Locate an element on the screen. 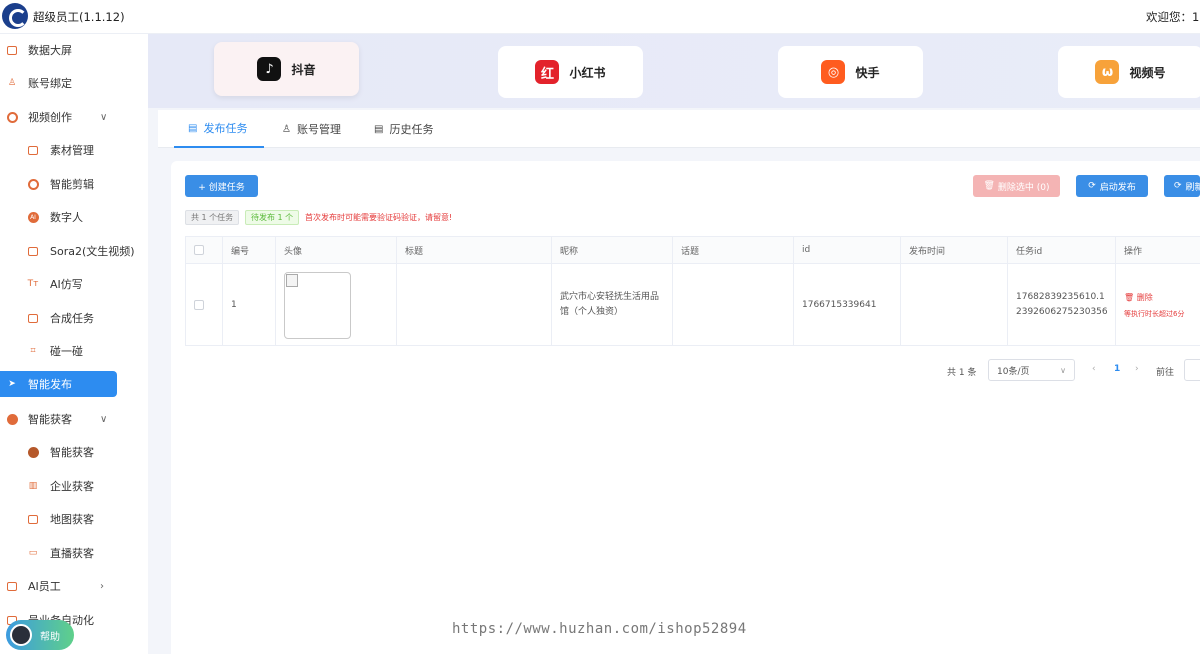  tab-publish-tasks: ▤ 发布任务 is located at coordinates (219, 129).